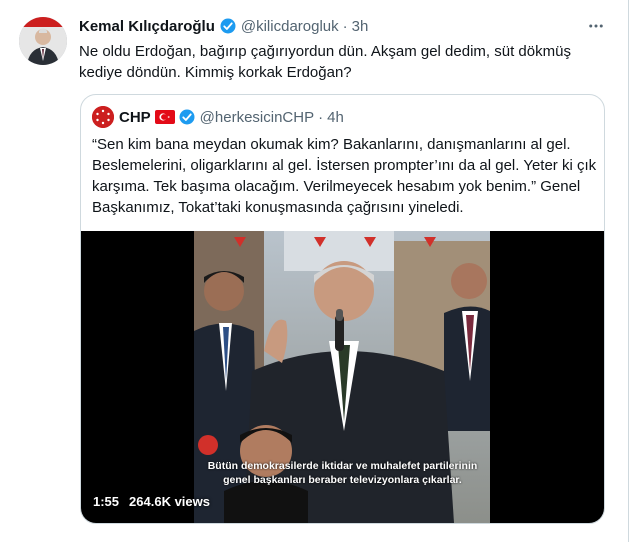 This screenshot has width=640, height=542. Describe the element at coordinates (335, 117) in the screenshot. I see `quoted-tweet-time: 4h` at that location.